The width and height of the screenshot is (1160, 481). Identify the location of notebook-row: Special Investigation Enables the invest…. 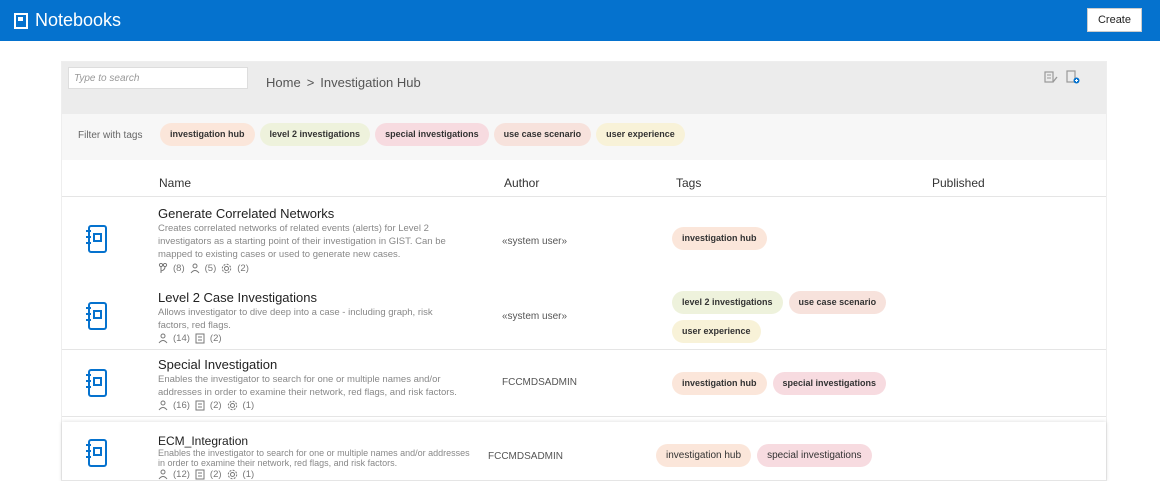
(584, 383).